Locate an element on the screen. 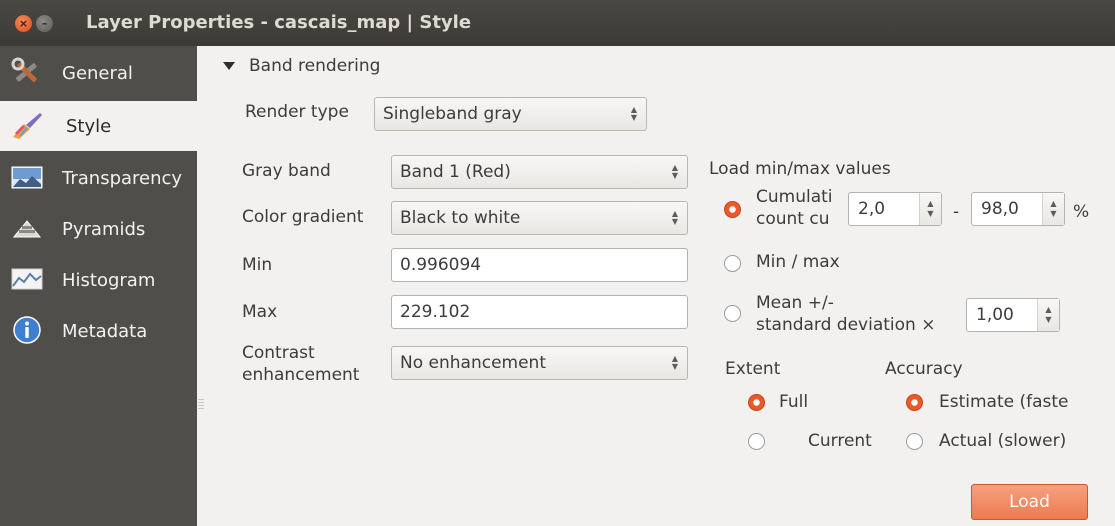 This screenshot has height=526, width=1115. sidebar-item-transparency: Transparency is located at coordinates (98, 178).